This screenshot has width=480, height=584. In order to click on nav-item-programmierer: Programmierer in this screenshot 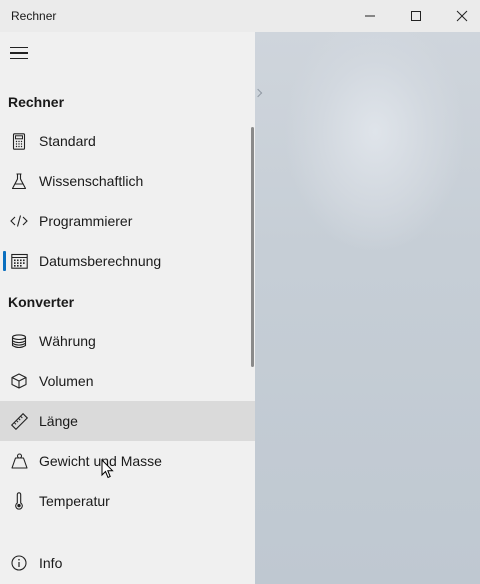, I will do `click(127, 221)`.